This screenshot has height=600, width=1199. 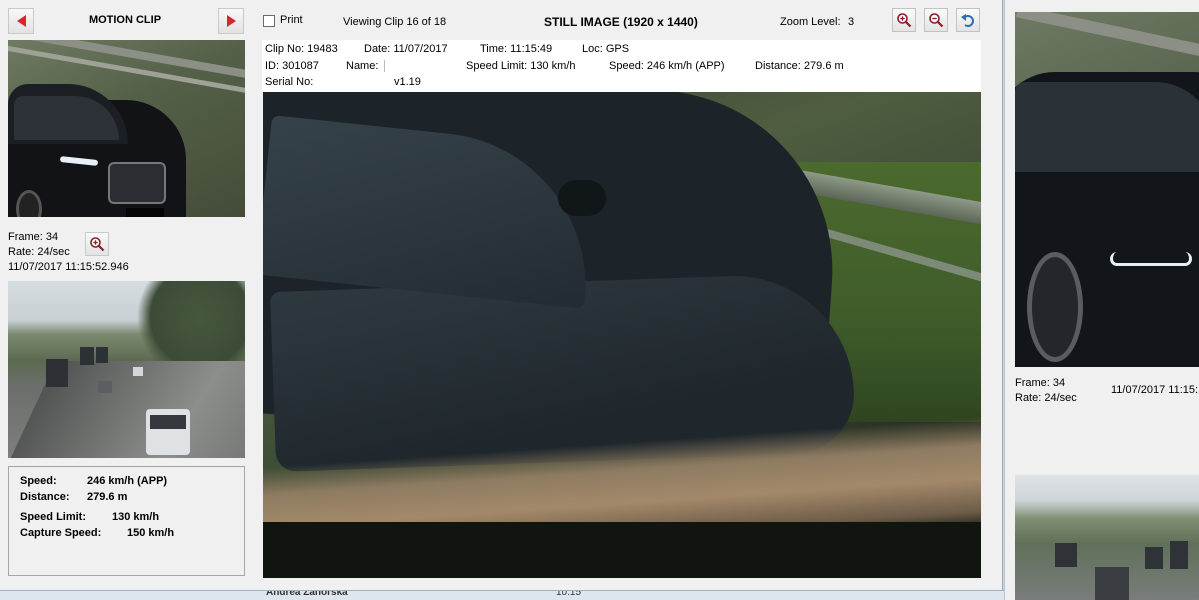 What do you see at coordinates (1155, 390) in the screenshot?
I see `background-frame-timestamp: 11/07/2017 11:15:` at bounding box center [1155, 390].